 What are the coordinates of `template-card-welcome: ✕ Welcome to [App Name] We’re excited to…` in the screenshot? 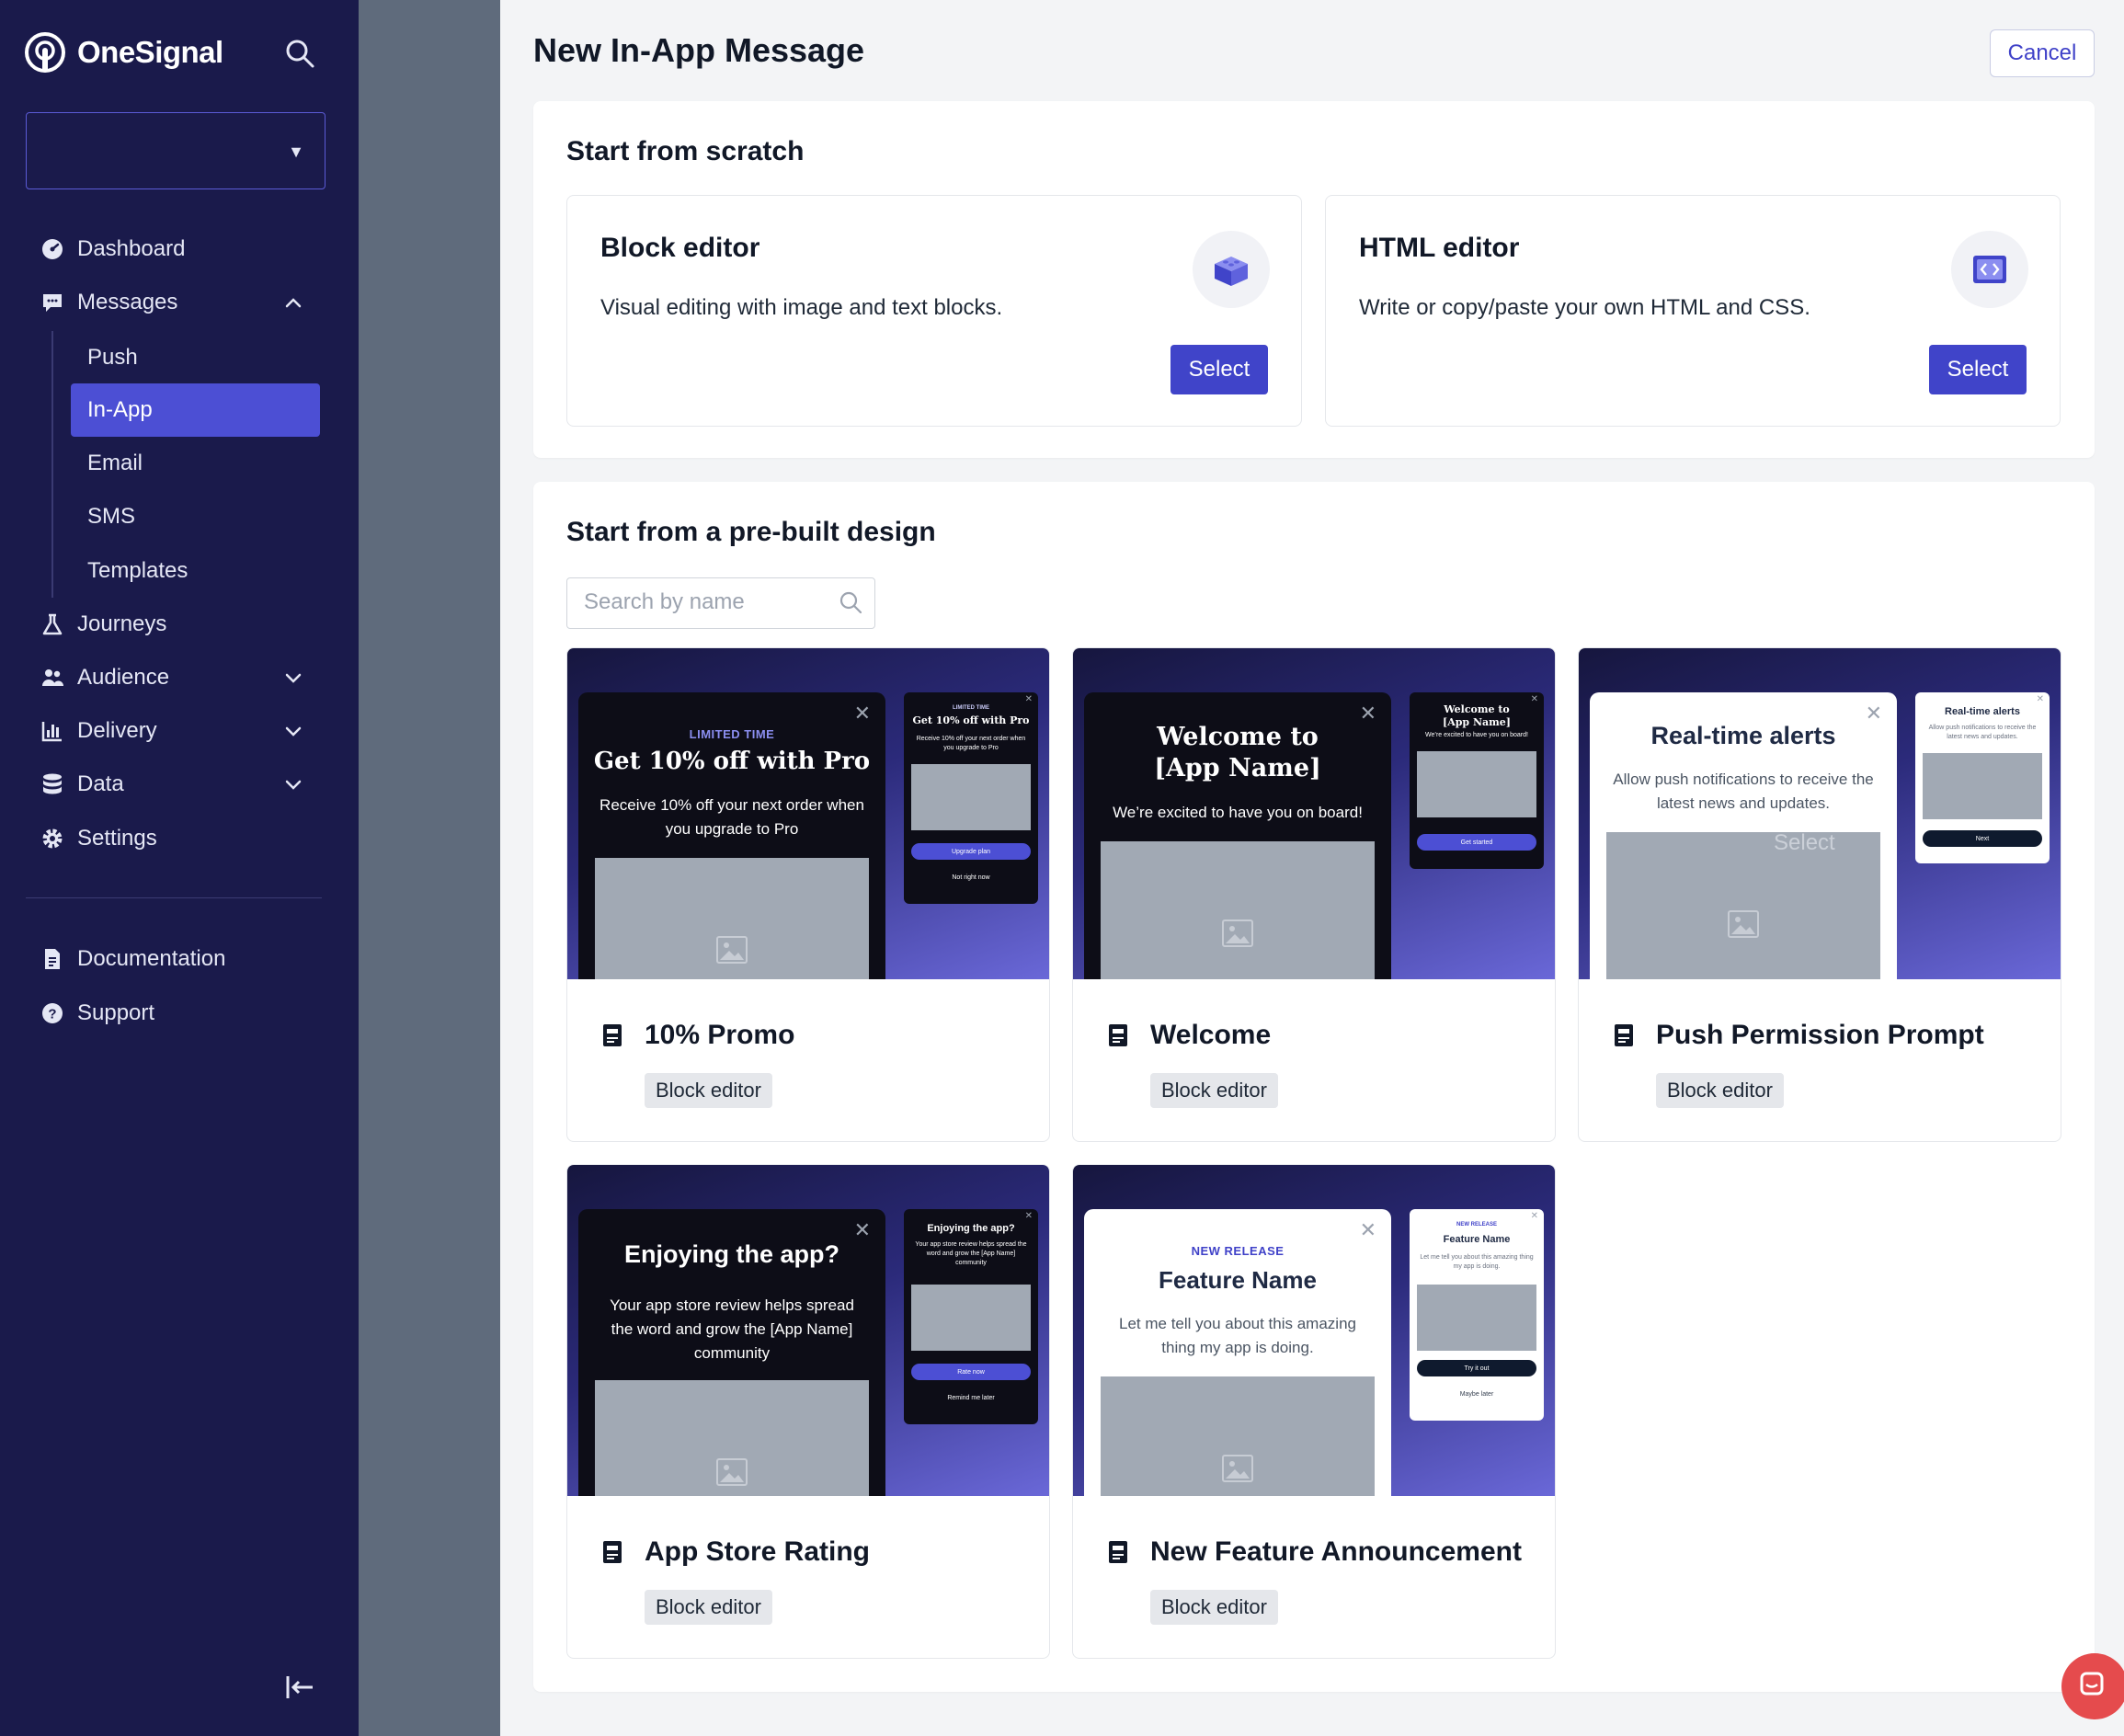 It's located at (1314, 894).